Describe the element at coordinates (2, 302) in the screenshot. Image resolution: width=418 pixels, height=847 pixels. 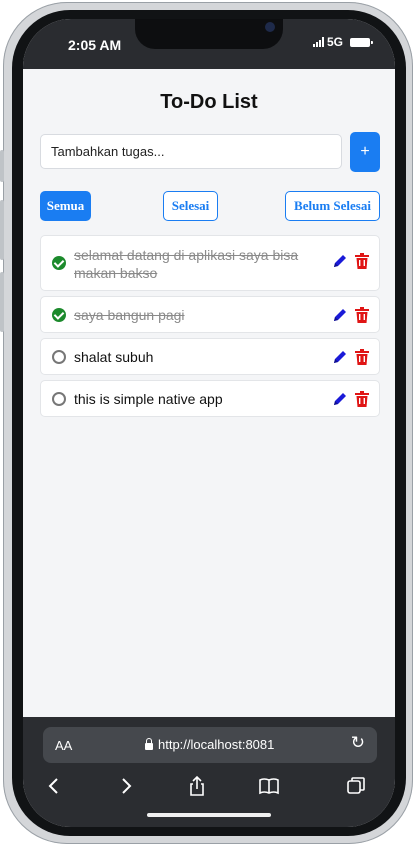
I see `volume-down-button` at that location.